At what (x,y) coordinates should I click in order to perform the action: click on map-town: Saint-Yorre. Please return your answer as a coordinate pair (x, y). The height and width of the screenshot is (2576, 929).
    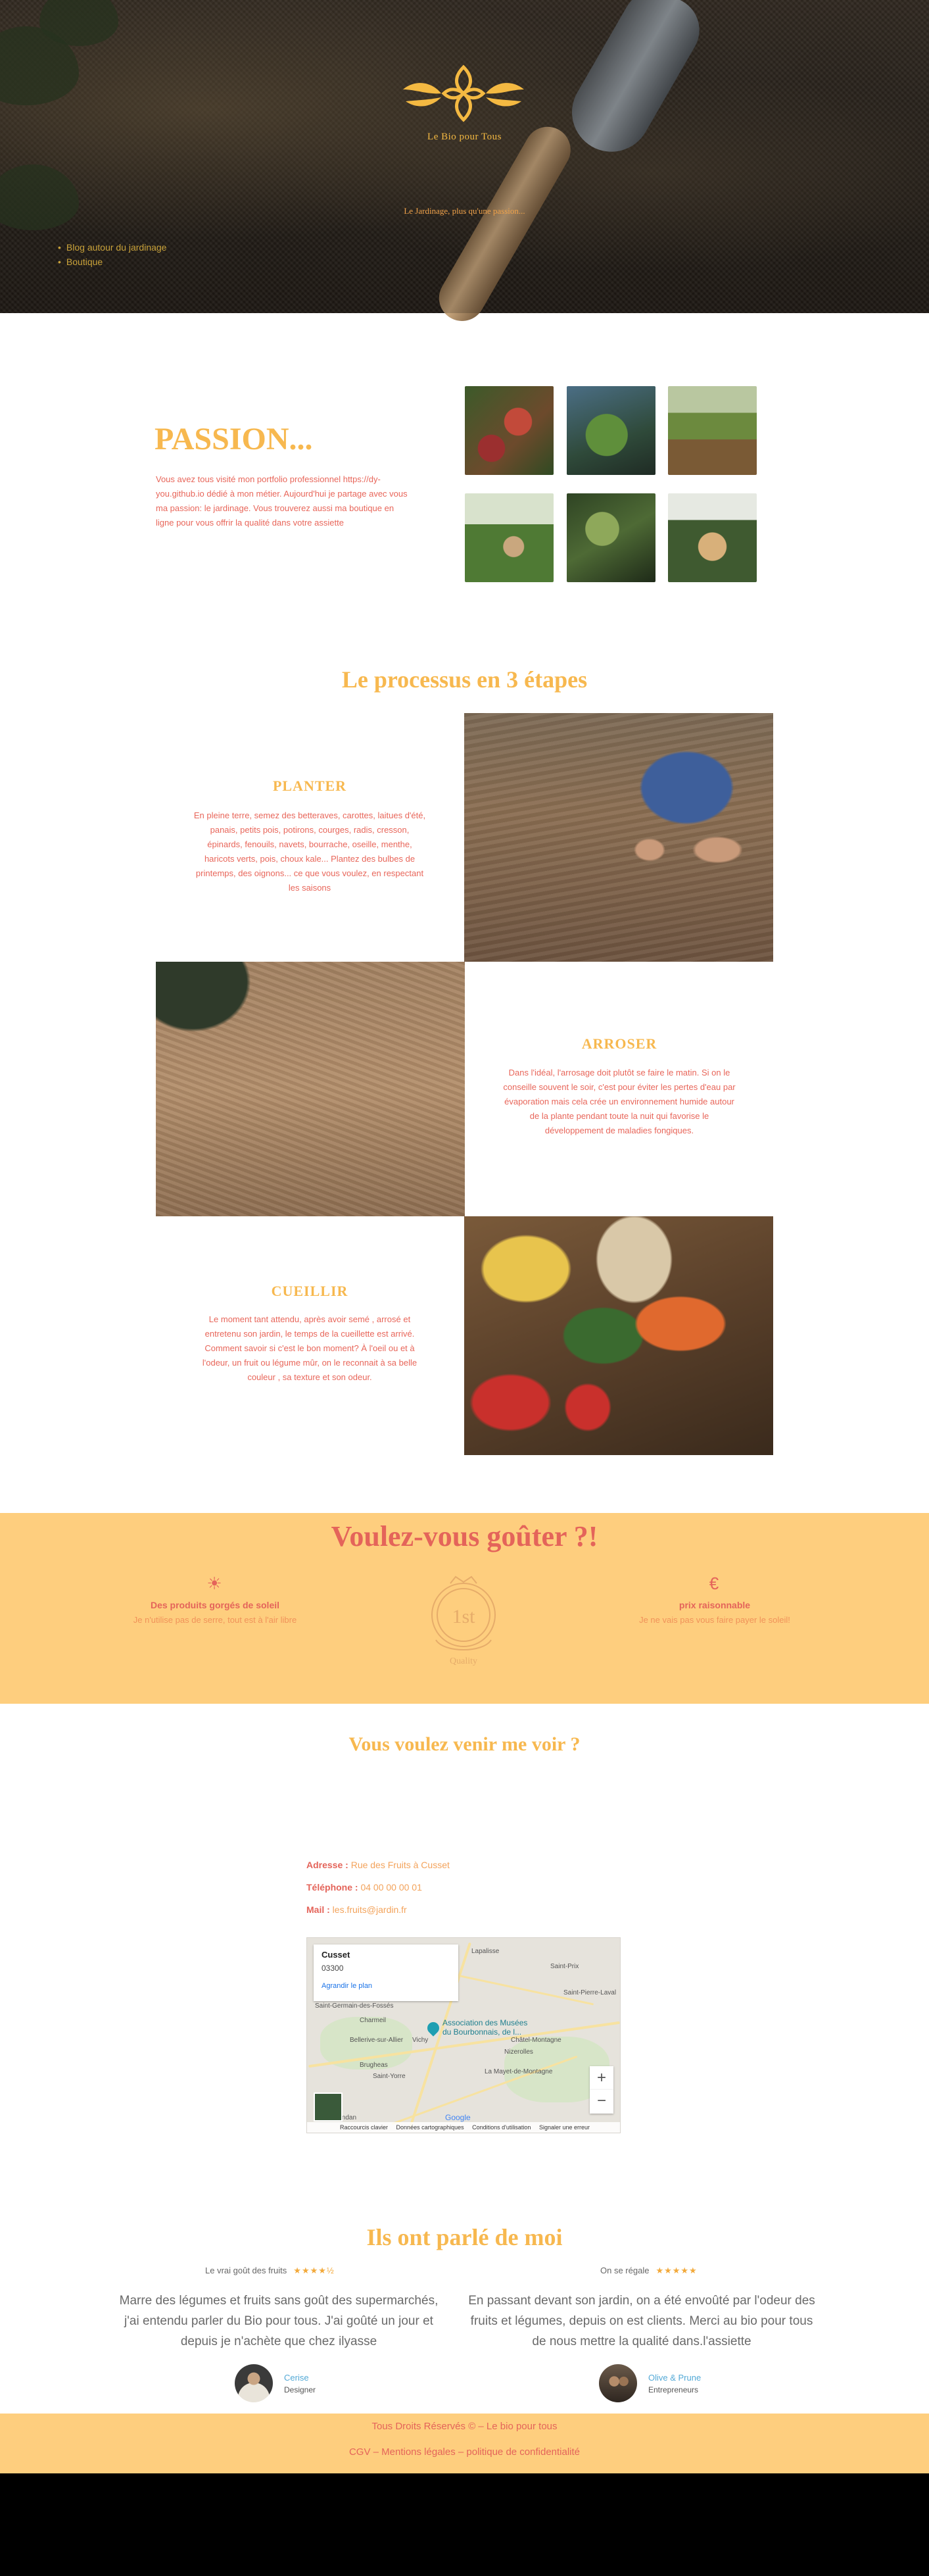
    Looking at the image, I should click on (389, 2076).